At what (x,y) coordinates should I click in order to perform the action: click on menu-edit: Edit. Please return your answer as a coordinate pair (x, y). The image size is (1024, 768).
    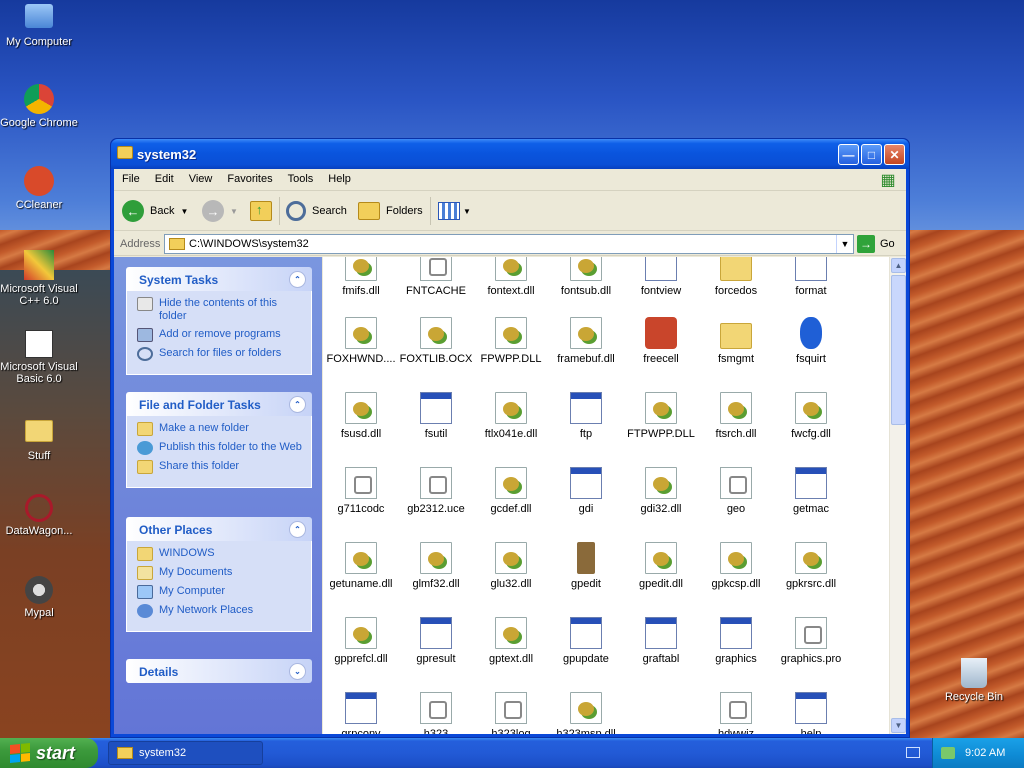
    Looking at the image, I should click on (164, 177).